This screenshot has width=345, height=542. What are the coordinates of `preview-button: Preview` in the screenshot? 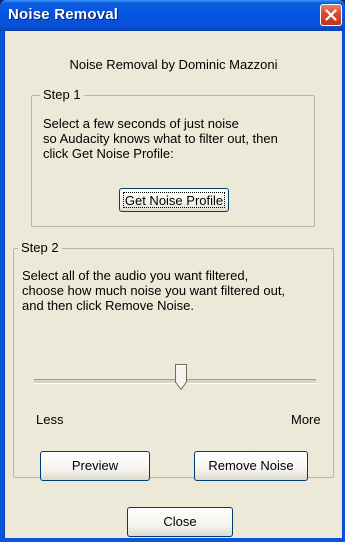 It's located at (95, 466).